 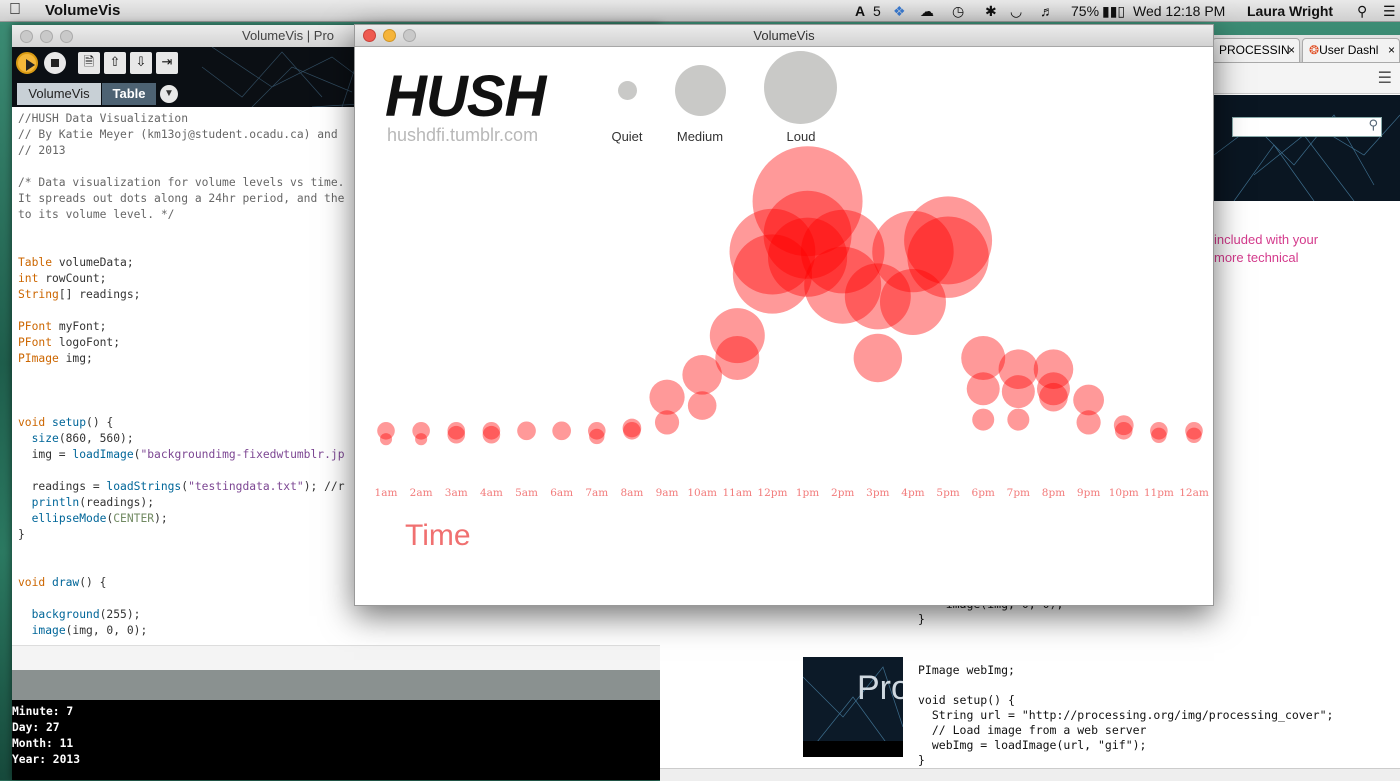 I want to click on volume-bubble-11pm, so click(x=1159, y=435).